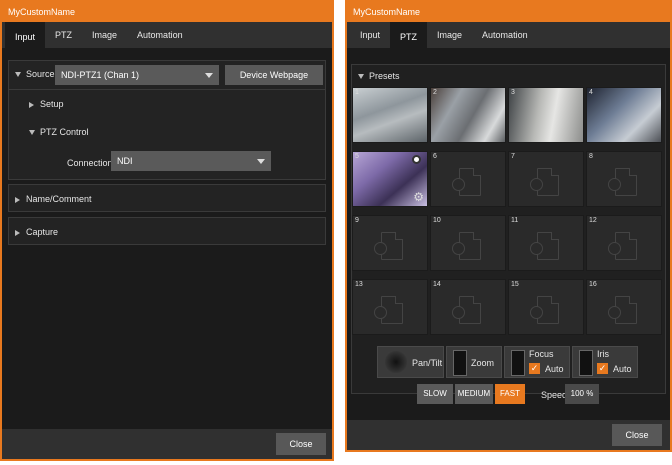 Image resolution: width=672 pixels, height=465 pixels. Describe the element at coordinates (427, 363) in the screenshot. I see `pan-tilt-label: Pan/Tilt` at that location.